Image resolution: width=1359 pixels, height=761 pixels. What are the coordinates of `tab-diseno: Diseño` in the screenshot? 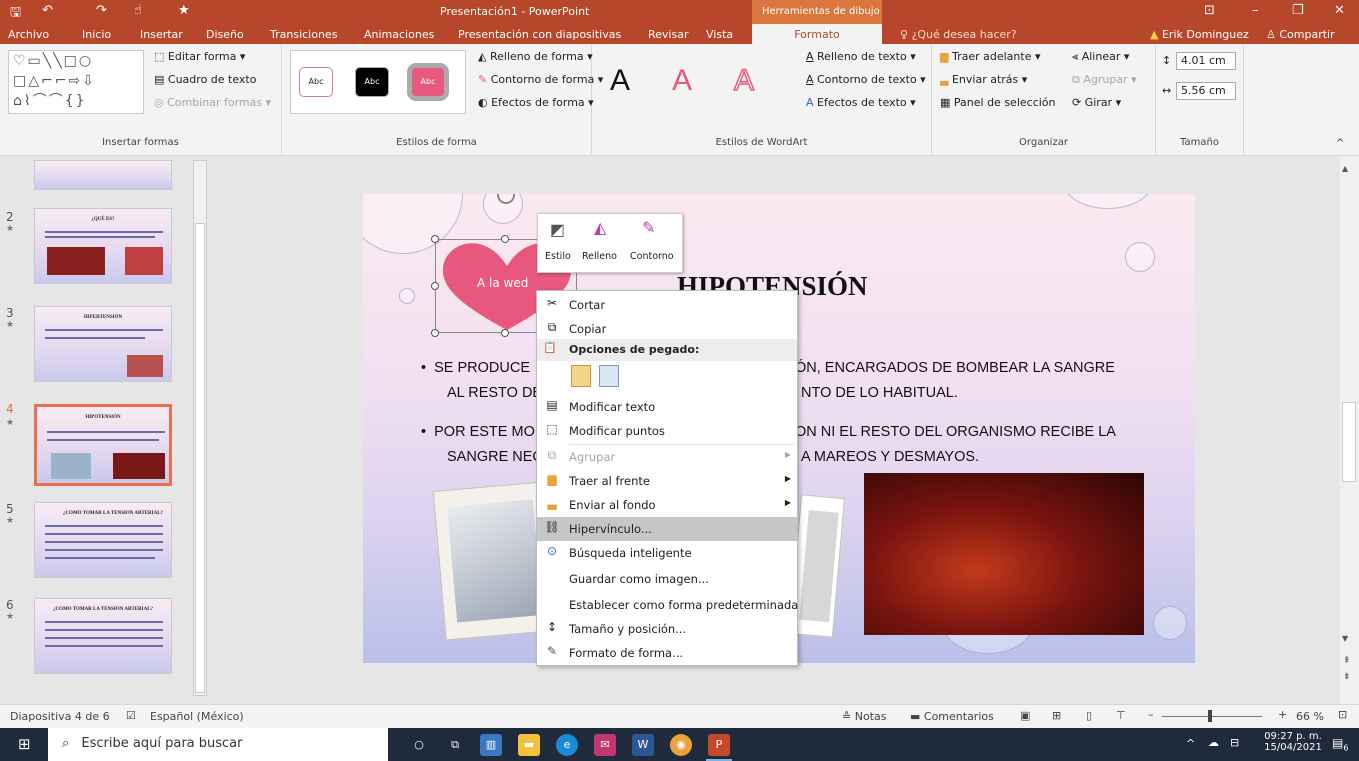 It's located at (225, 34).